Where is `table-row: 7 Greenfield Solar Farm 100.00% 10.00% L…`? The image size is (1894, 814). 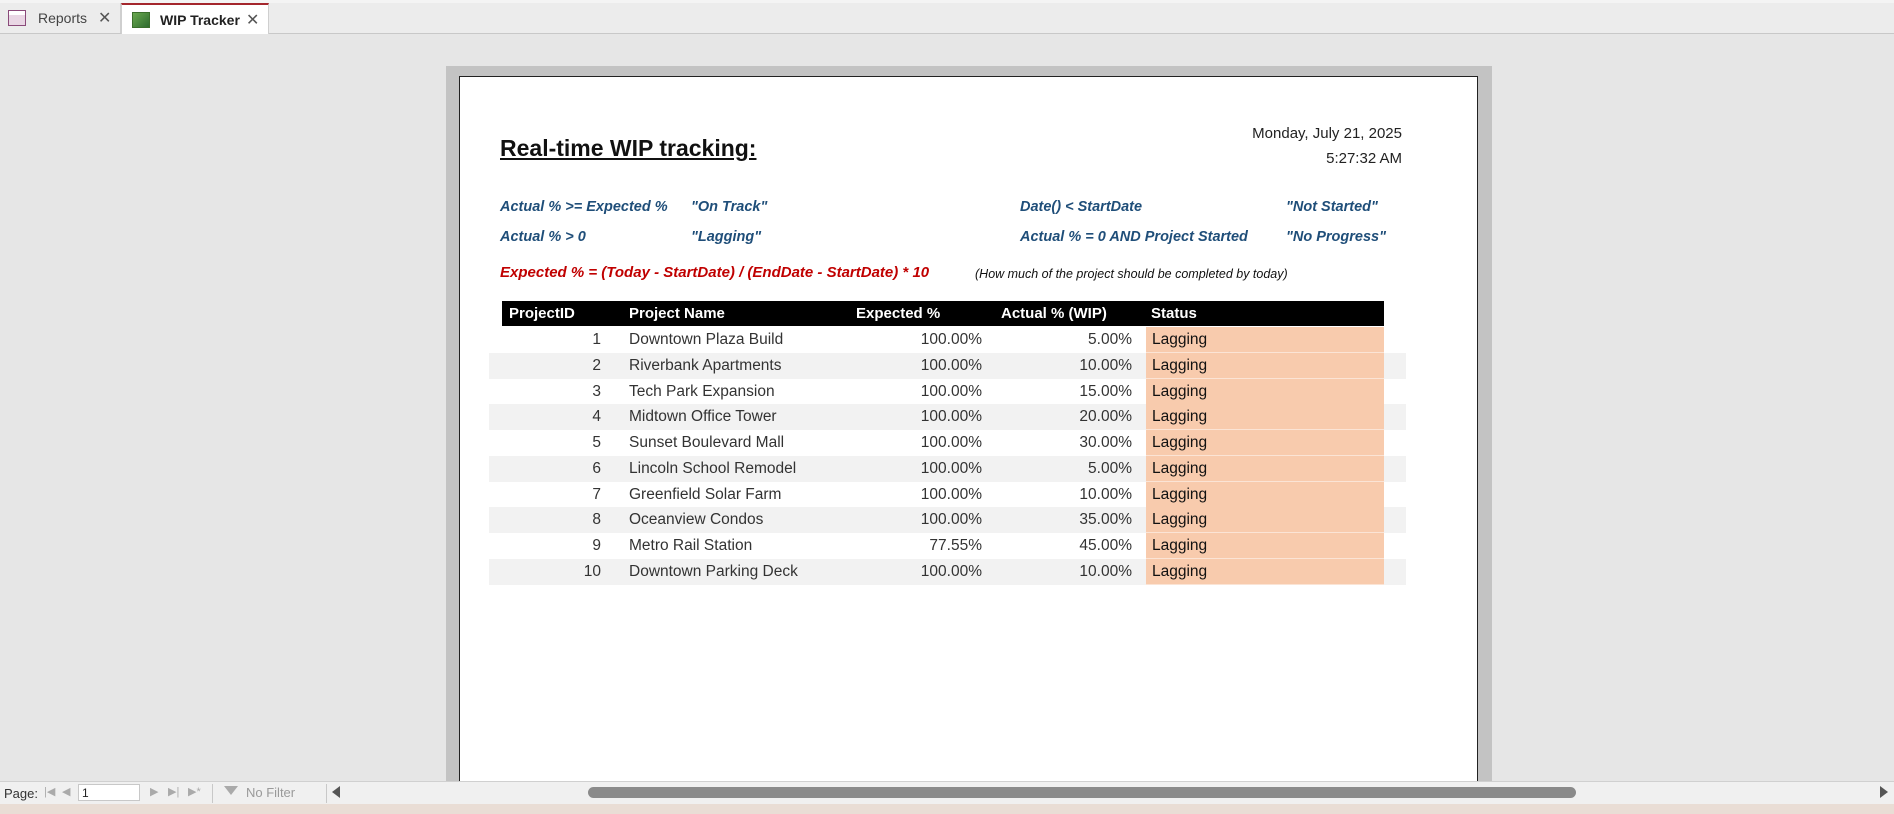 table-row: 7 Greenfield Solar Farm 100.00% 10.00% L… is located at coordinates (947, 495).